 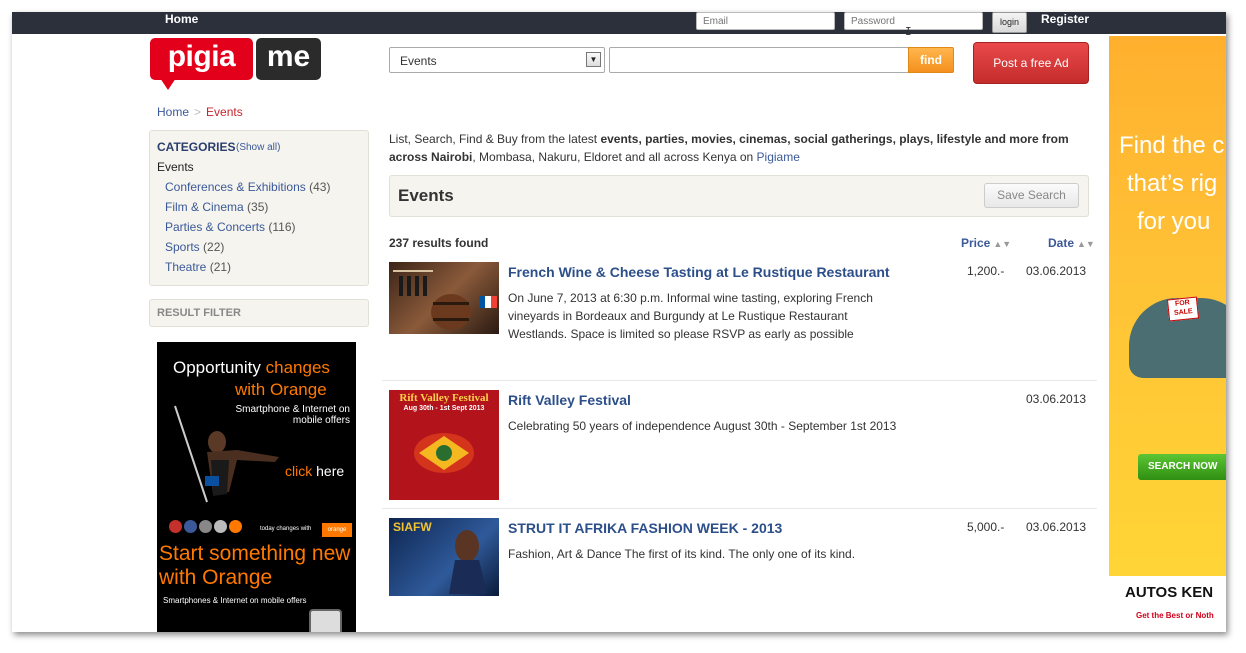 I want to click on category-count: (43), so click(x=320, y=187).